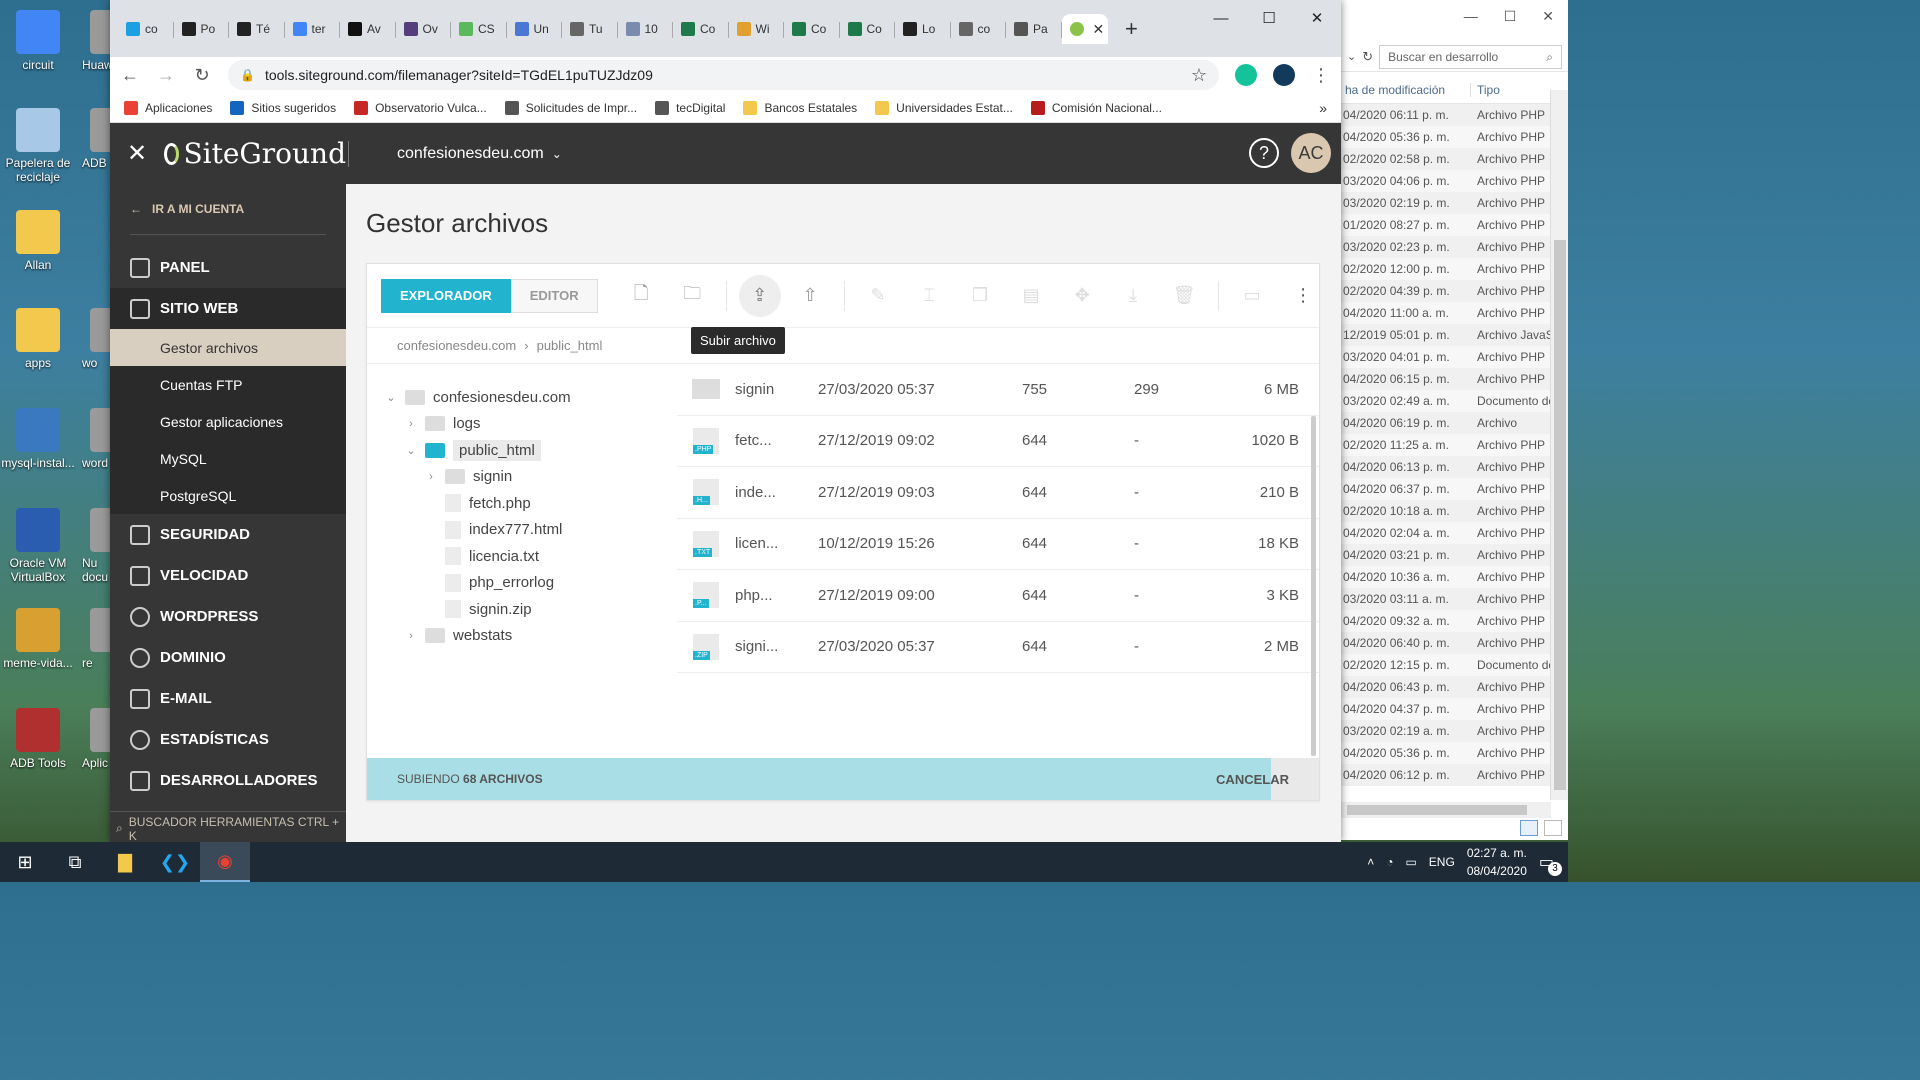 This screenshot has height=1080, width=1920. I want to click on file-explorer-icon: ▇, so click(125, 862).